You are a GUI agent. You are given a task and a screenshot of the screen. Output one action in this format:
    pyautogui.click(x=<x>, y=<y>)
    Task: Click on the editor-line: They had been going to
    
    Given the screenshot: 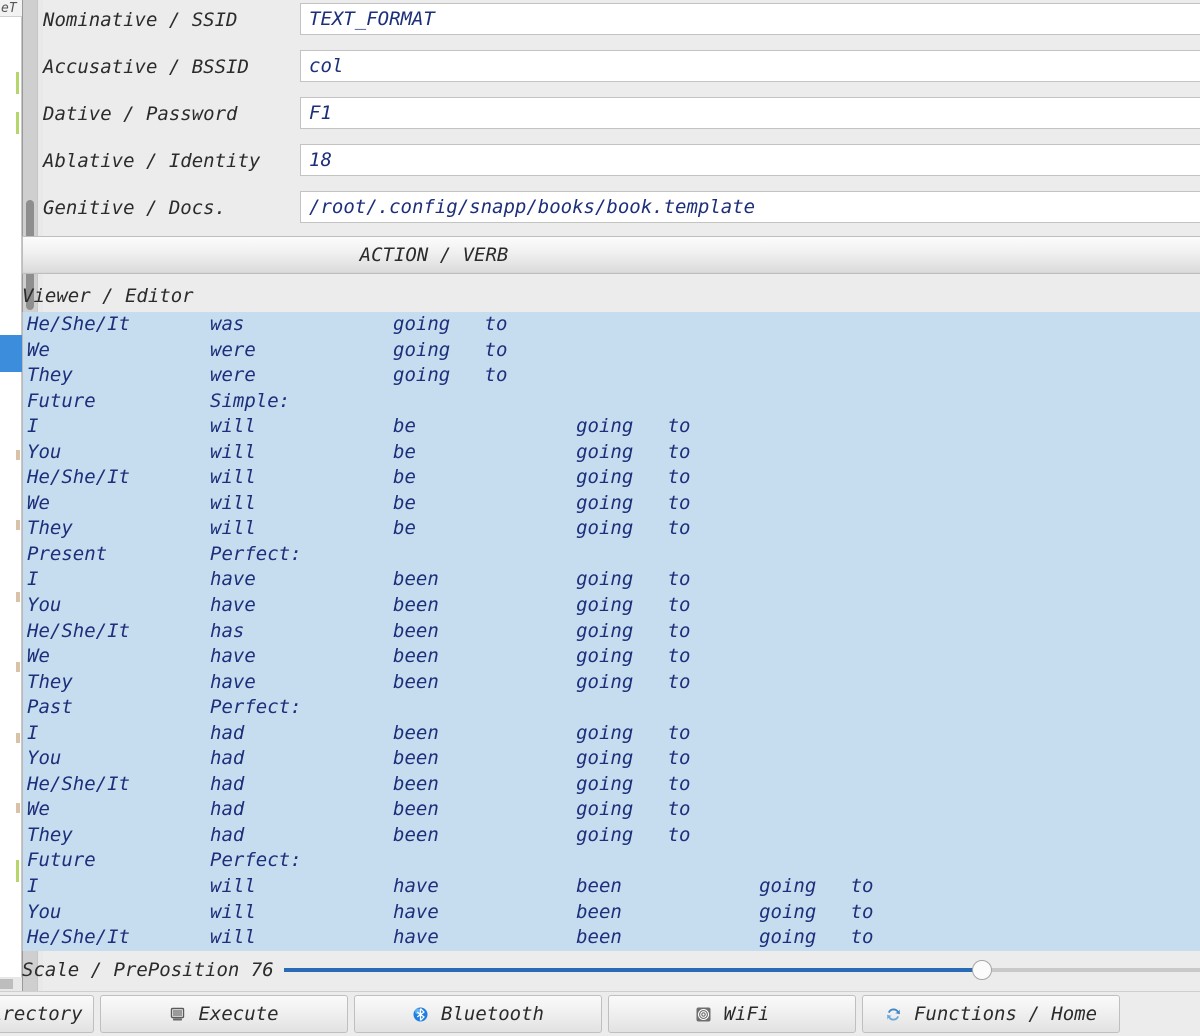 What is the action you would take?
    pyautogui.click(x=359, y=834)
    